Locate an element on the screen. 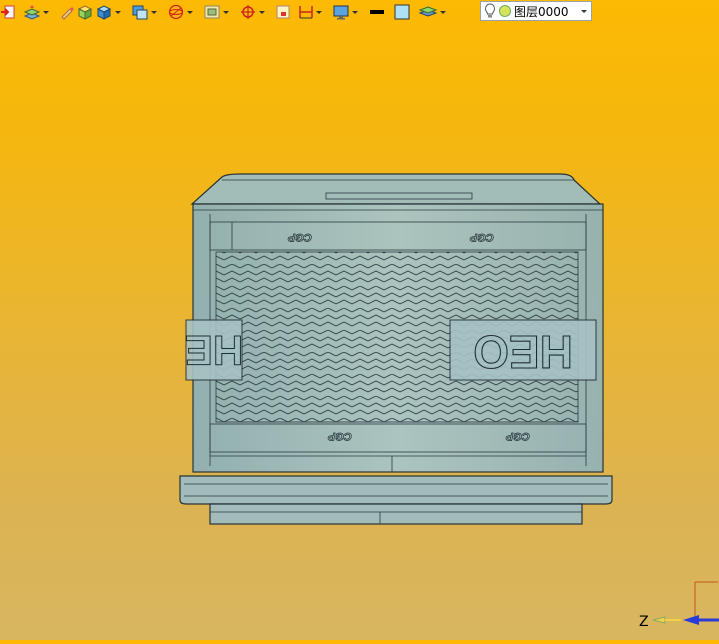 The image size is (719, 644). bottom-flange is located at coordinates (396, 490).